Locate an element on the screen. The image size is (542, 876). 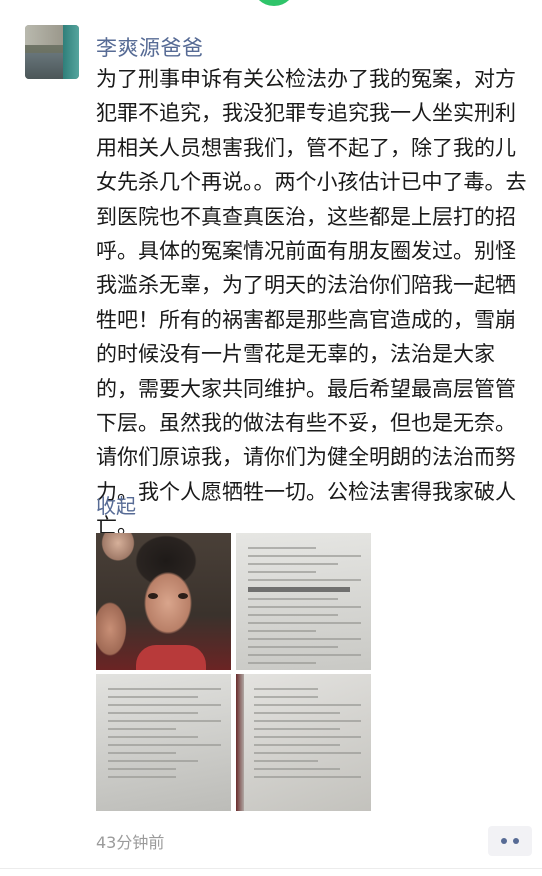
post-username: 李爽源爸爸 is located at coordinates (150, 47).